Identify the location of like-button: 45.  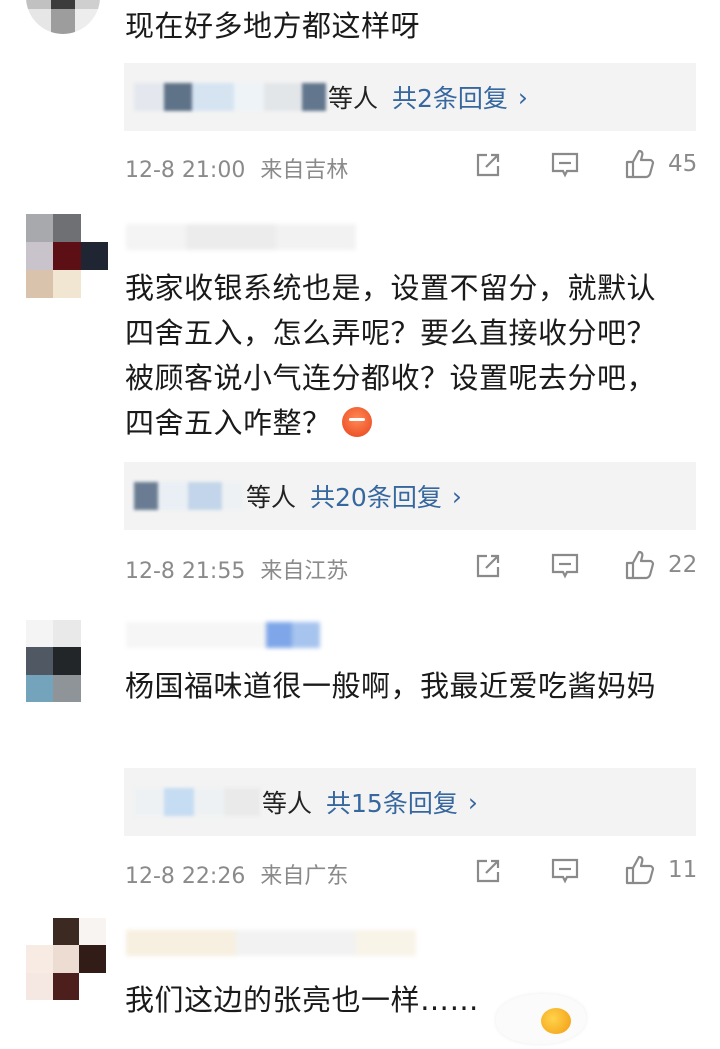
(660, 164).